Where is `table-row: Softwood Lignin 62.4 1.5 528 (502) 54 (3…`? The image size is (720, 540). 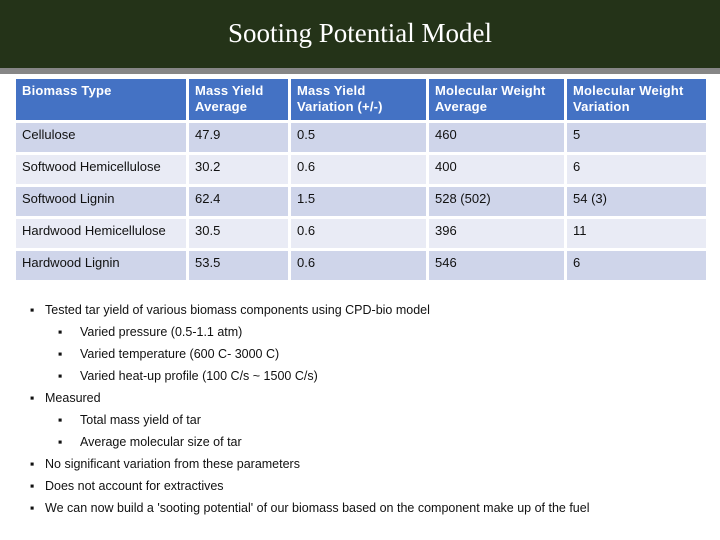 table-row: Softwood Lignin 62.4 1.5 528 (502) 54 (3… is located at coordinates (361, 203).